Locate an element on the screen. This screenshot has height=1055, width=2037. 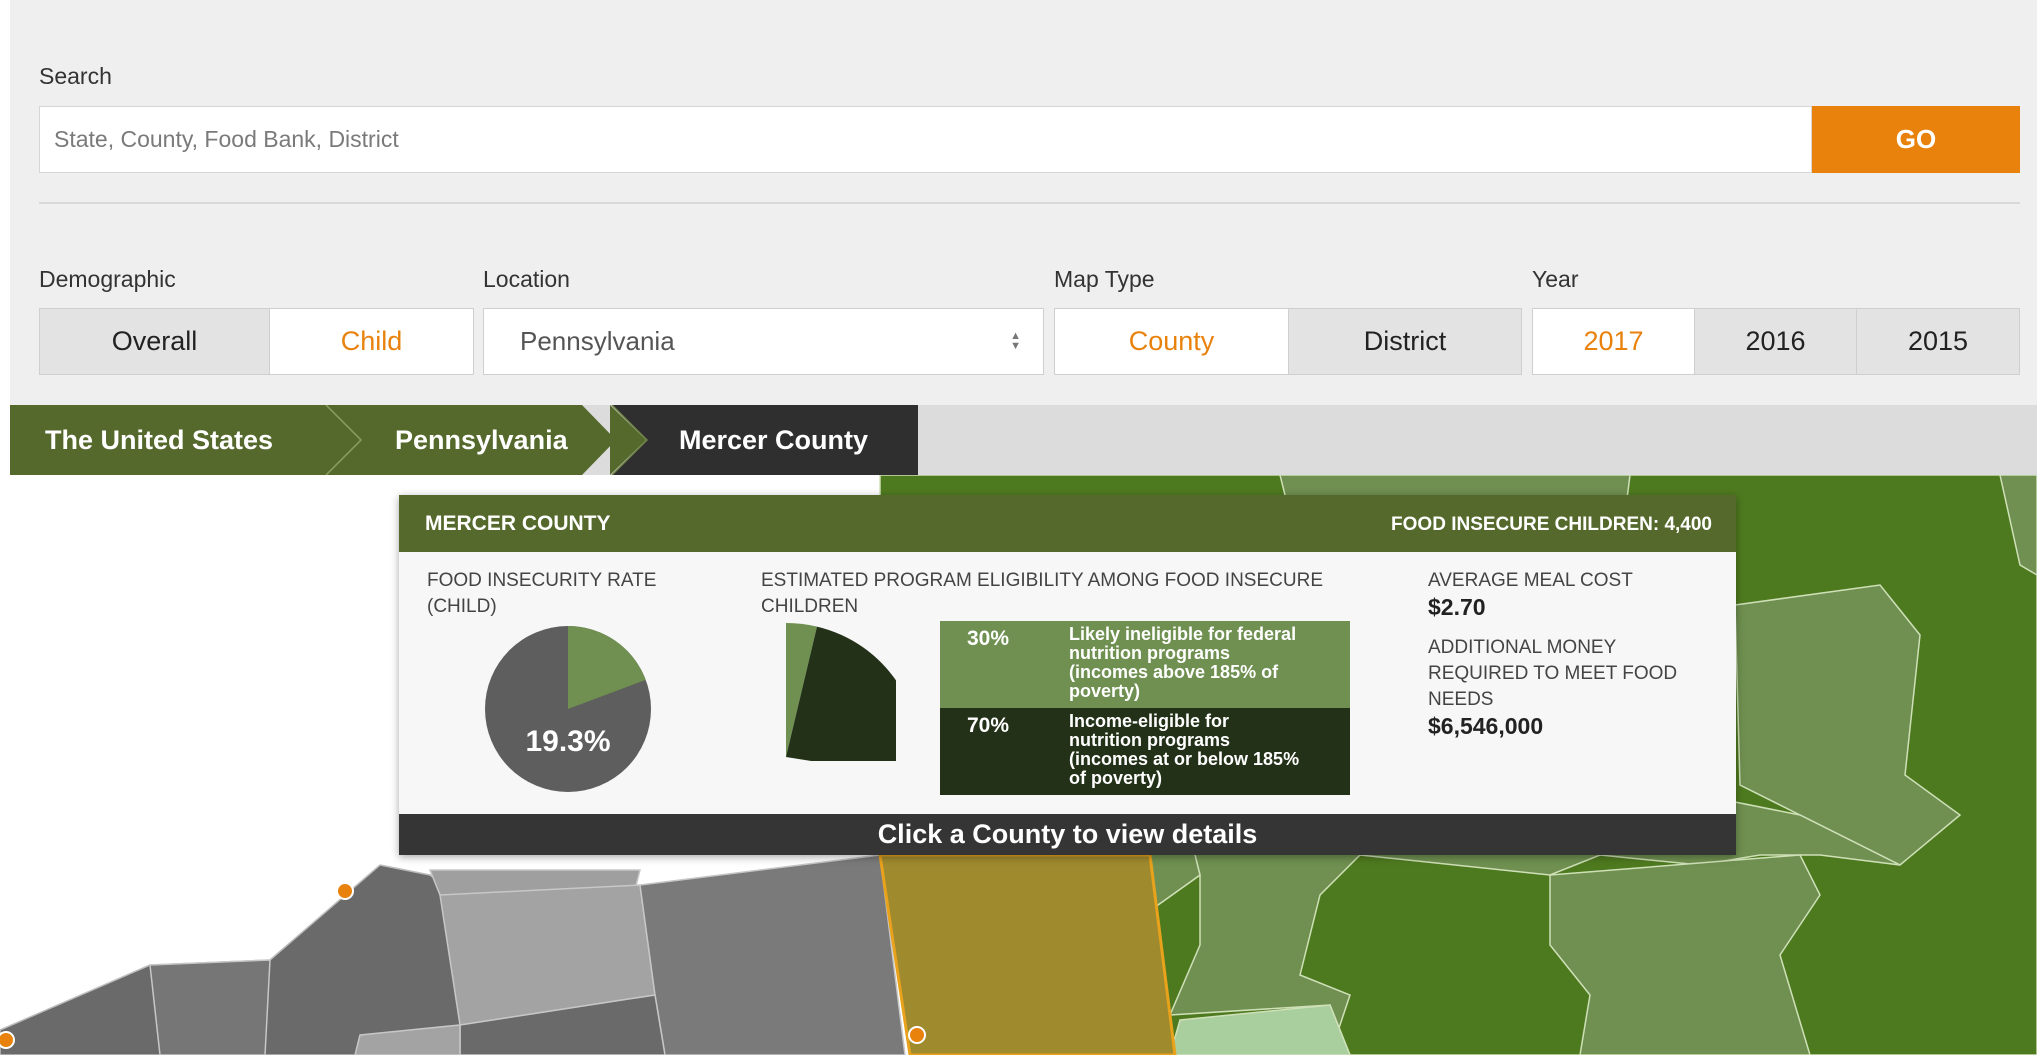
selected-county-mercer is located at coordinates (1027, 954).